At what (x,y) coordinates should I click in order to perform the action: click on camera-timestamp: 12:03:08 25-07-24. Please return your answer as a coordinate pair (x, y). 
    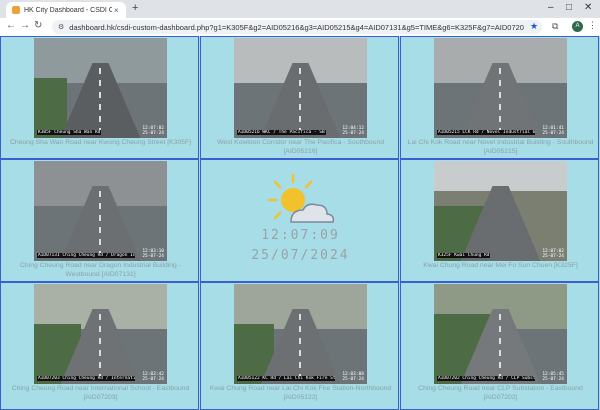
    Looking at the image, I should click on (353, 377).